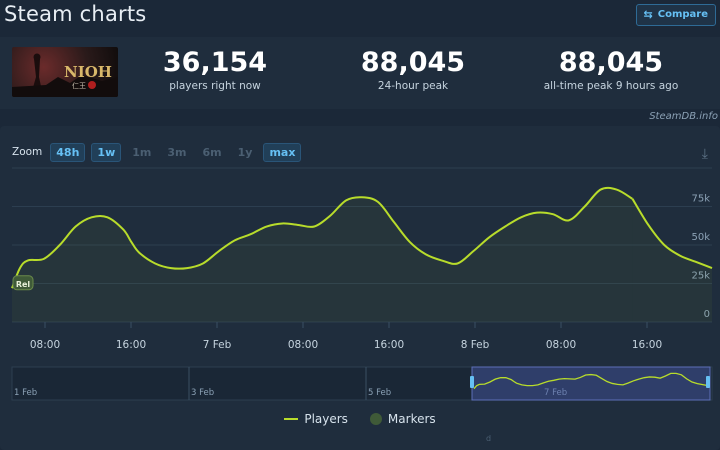 The height and width of the screenshot is (450, 720). I want to click on stat-all-time-peak: 88,045 all-time peak 9 hours ago, so click(611, 69).